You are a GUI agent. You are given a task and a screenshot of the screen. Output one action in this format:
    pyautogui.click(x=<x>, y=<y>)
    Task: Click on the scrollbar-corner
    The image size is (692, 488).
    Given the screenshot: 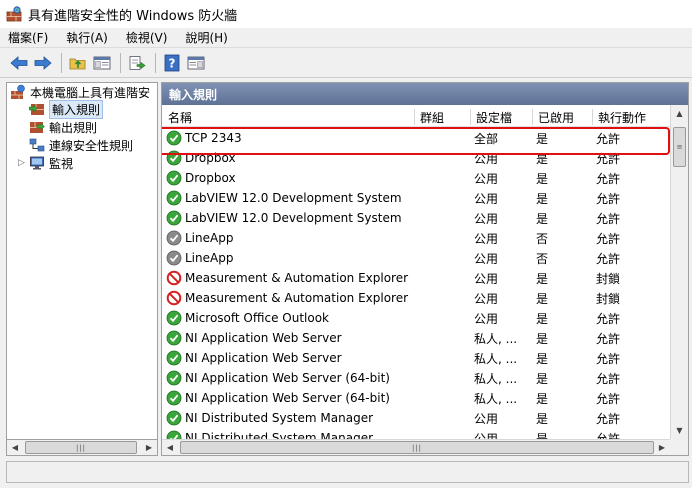 What is the action you would take?
    pyautogui.click(x=679, y=447)
    